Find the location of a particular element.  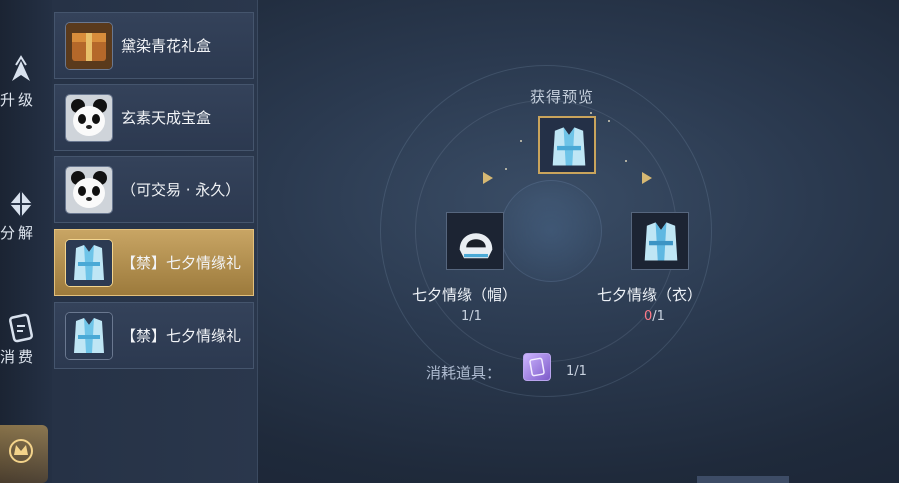

upgrade-icon is located at coordinates (21, 68).